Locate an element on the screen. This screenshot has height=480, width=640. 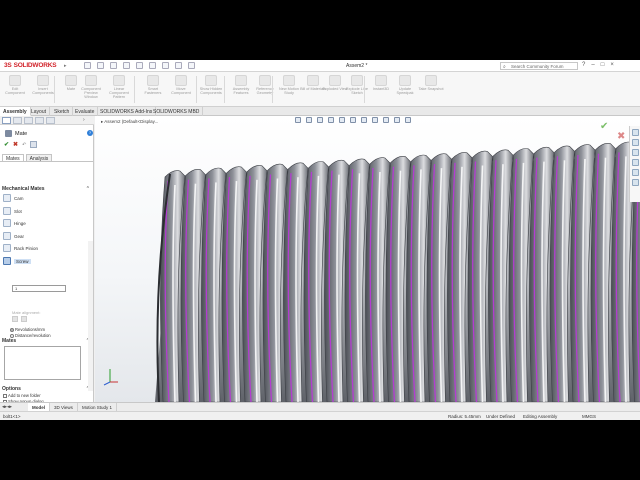
command-move-component: Move Component is located at coordinates (181, 85).